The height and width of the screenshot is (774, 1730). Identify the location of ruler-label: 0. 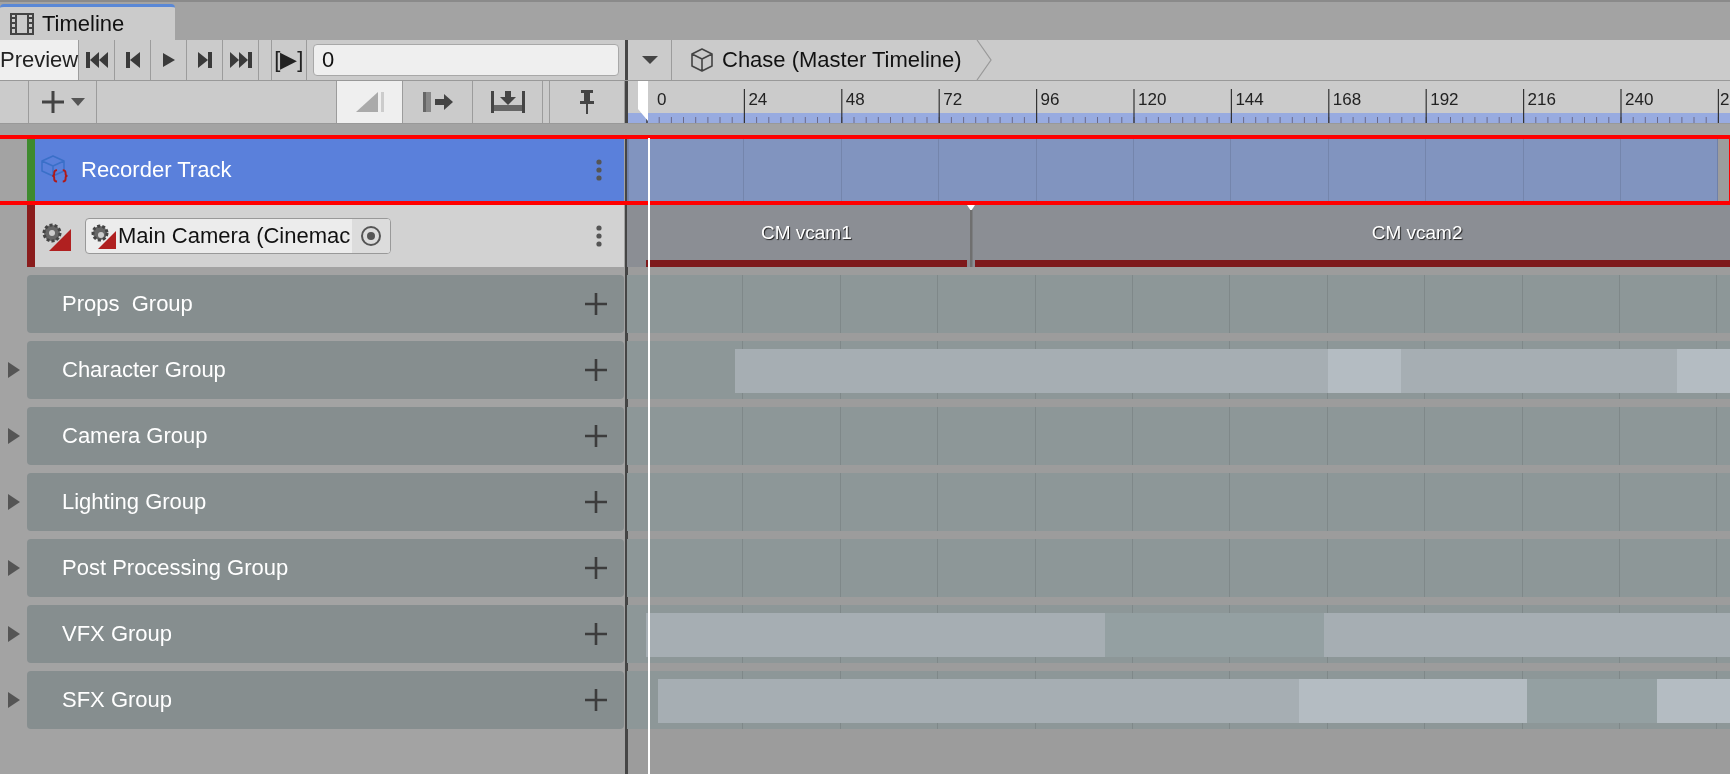
(662, 99).